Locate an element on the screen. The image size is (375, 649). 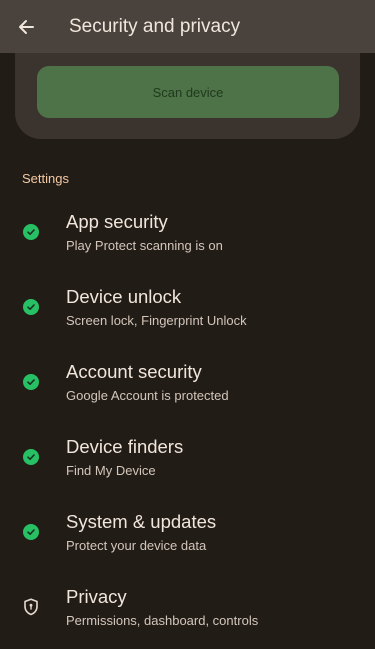
top-app-bar: Security and privacy is located at coordinates (187, 26).